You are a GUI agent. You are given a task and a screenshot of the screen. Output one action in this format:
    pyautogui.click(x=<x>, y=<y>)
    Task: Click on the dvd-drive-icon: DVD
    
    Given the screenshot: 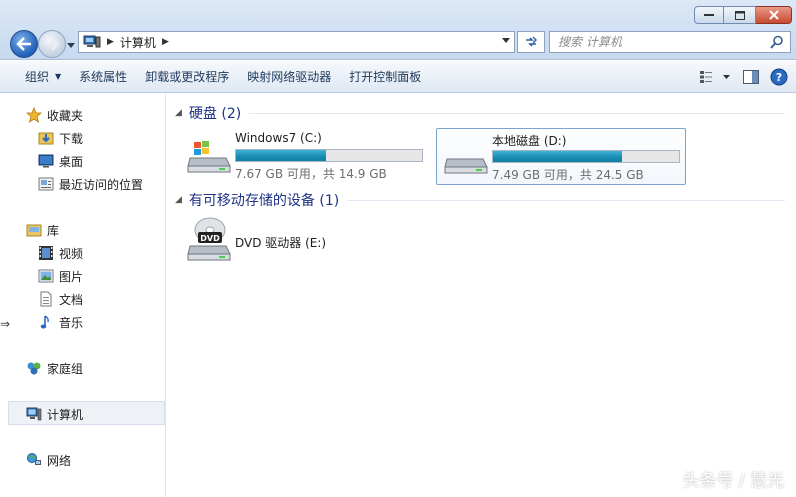 What is the action you would take?
    pyautogui.click(x=209, y=239)
    